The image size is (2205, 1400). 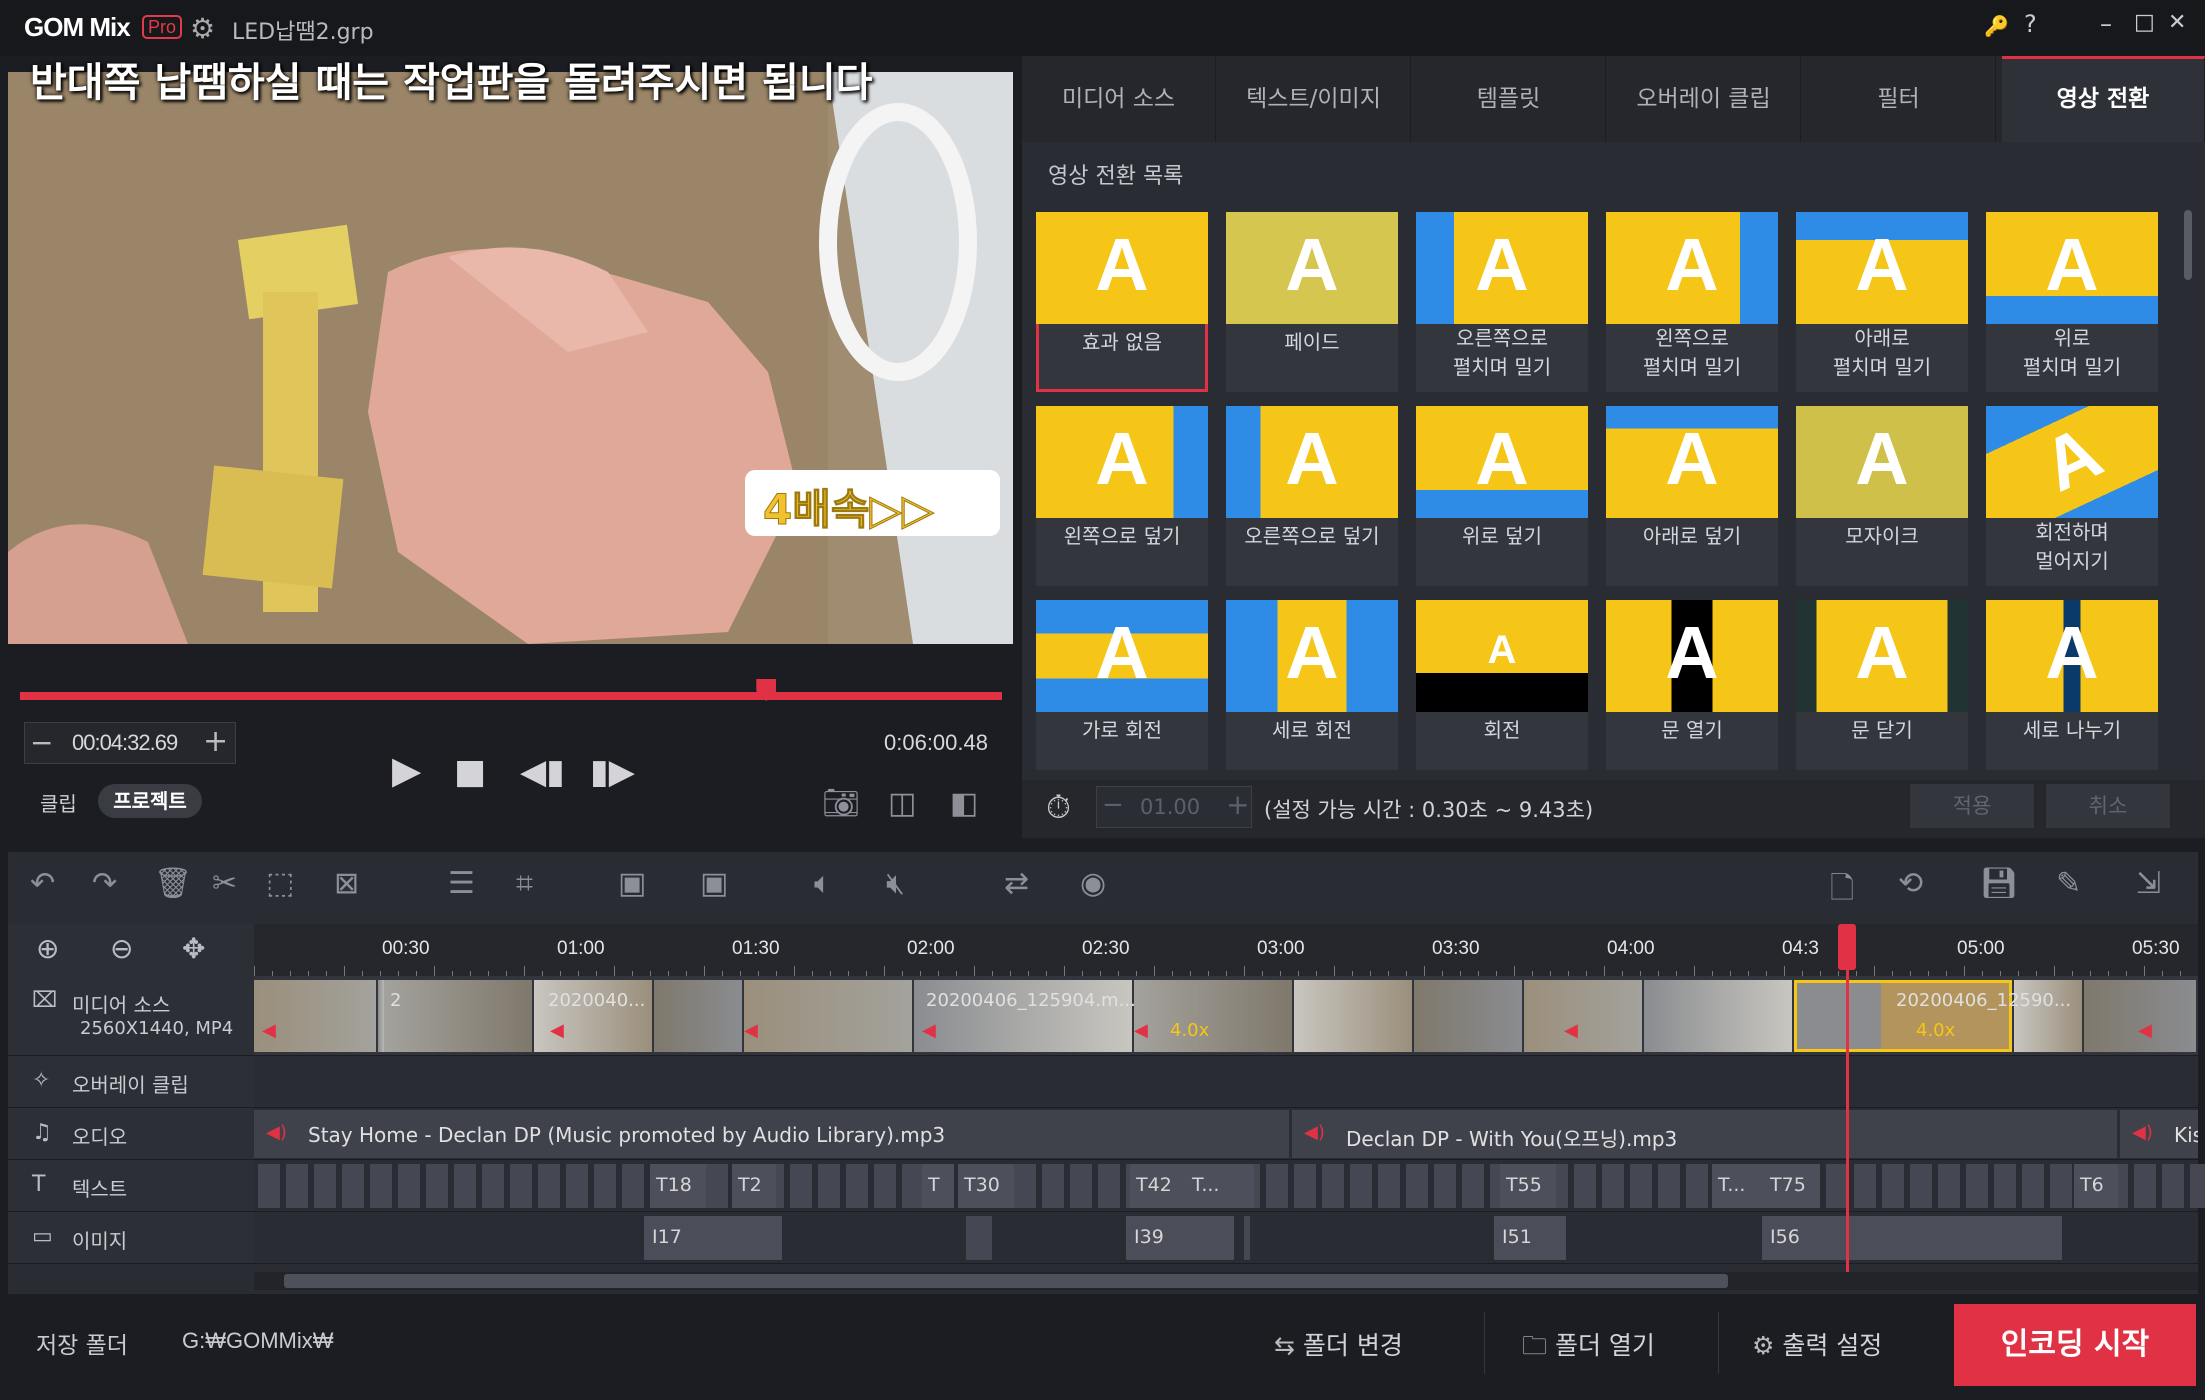 I want to click on transition-tile: A 문 닫기, so click(x=1882, y=685).